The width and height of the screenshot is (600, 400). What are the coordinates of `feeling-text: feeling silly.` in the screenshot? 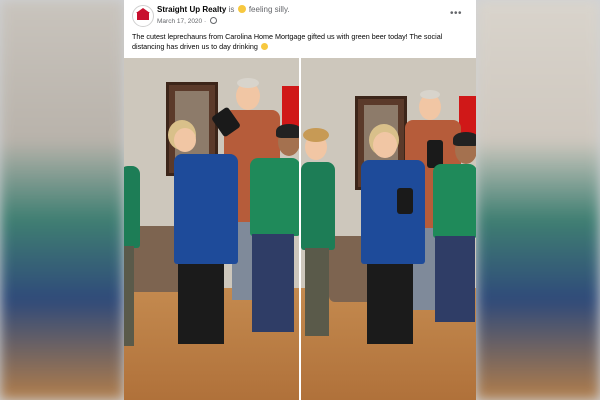 It's located at (269, 9).